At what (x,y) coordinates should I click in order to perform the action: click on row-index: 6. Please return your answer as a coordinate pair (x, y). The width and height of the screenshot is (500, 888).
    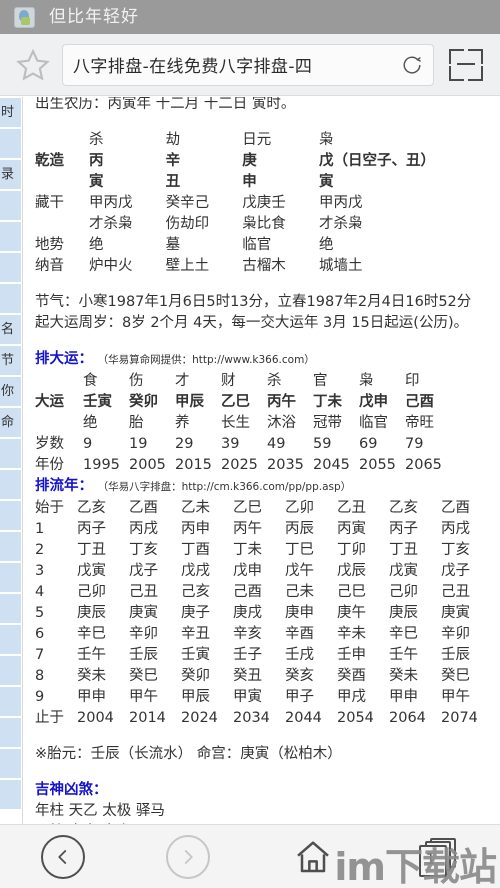
    Looking at the image, I should click on (40, 634).